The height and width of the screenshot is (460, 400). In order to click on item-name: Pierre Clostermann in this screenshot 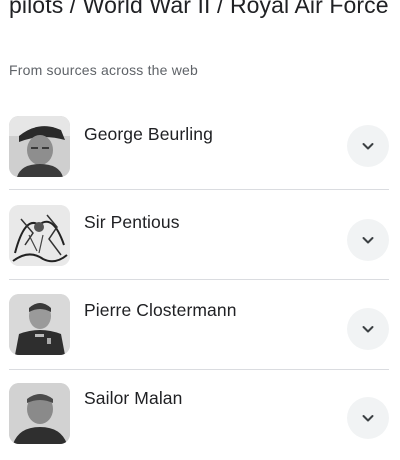, I will do `click(160, 310)`.